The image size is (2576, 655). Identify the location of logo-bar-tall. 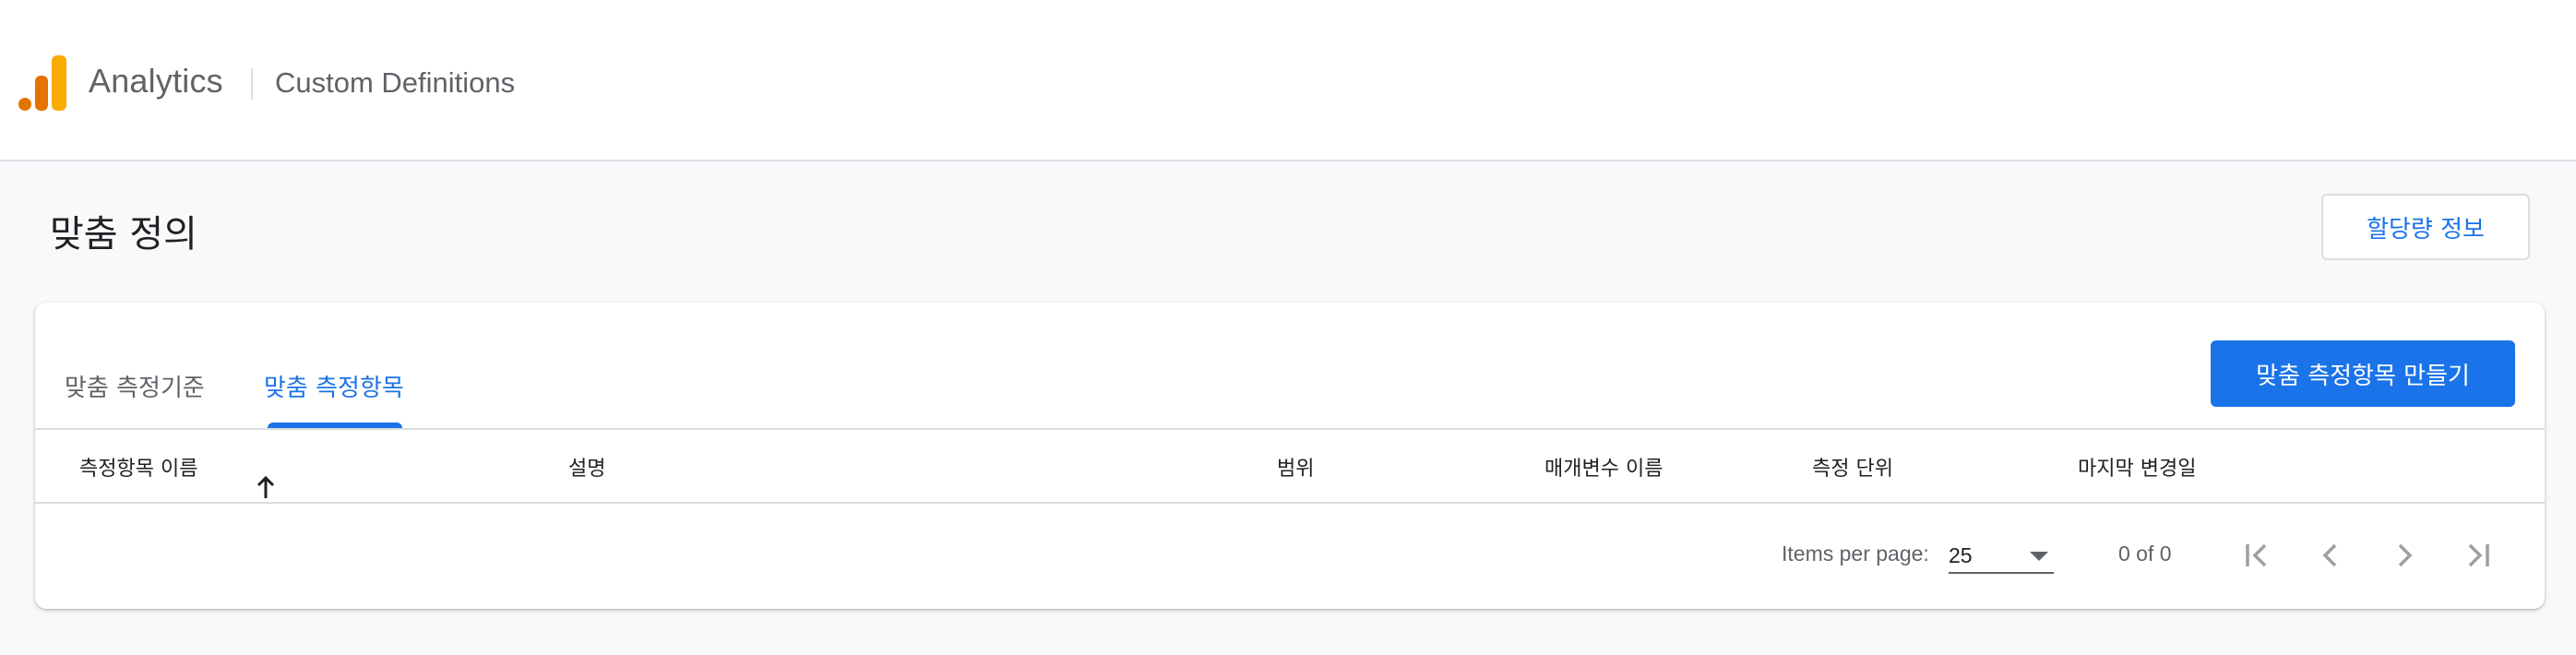
(59, 83).